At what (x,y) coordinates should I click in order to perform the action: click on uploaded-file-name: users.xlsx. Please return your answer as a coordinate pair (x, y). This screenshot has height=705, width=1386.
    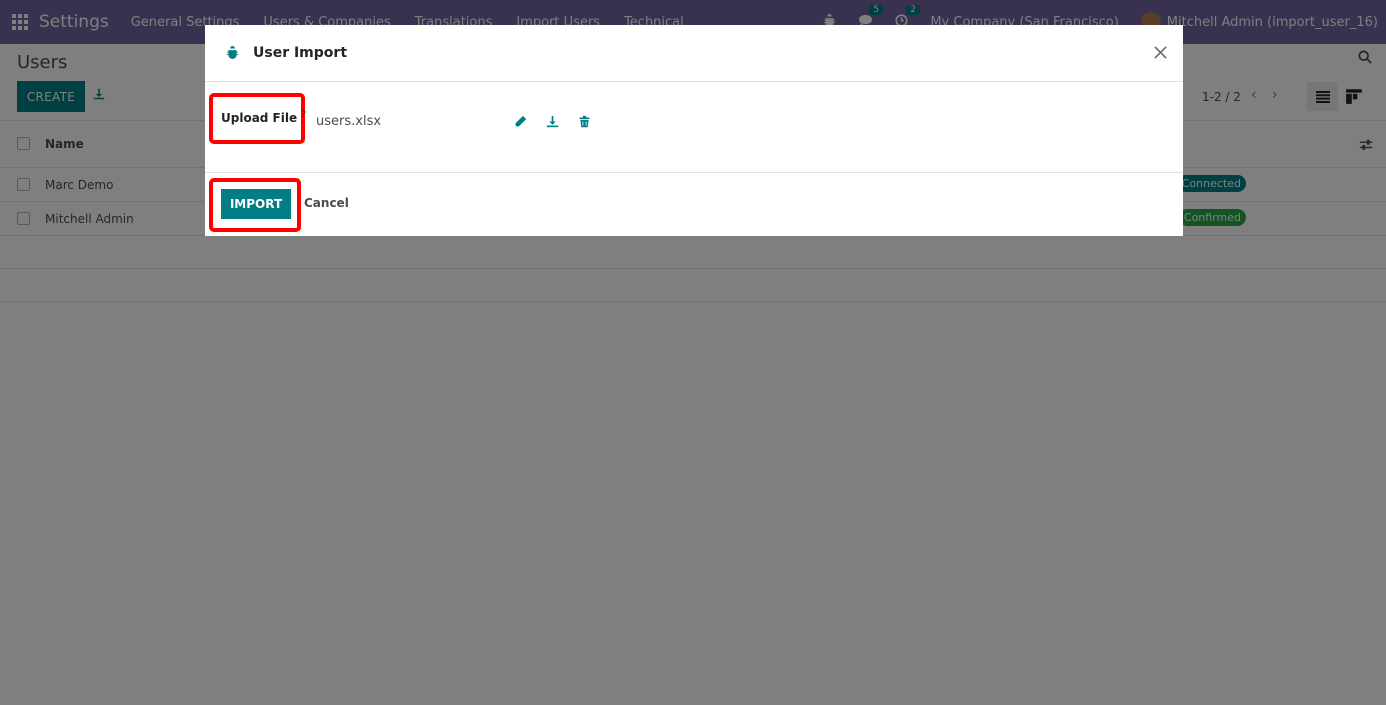
    Looking at the image, I should click on (349, 121).